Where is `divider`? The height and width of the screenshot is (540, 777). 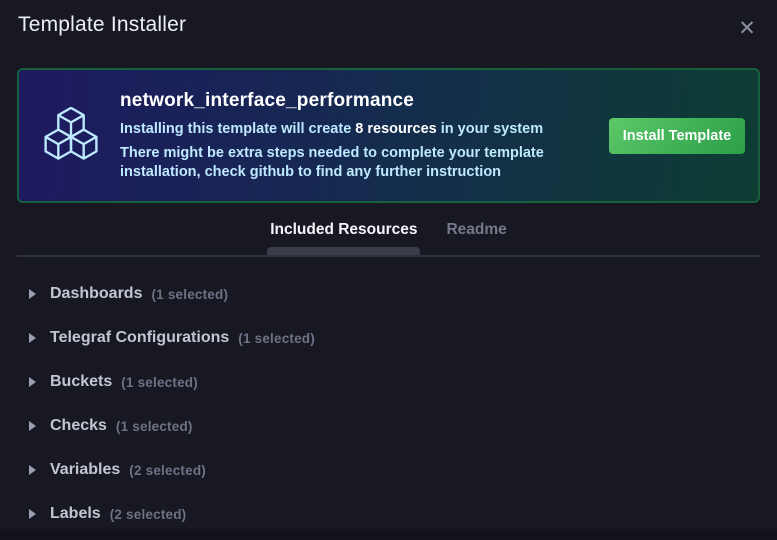
divider is located at coordinates (388, 256).